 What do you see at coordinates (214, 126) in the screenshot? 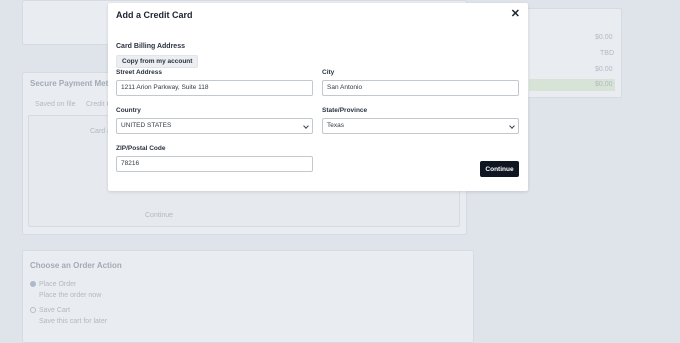
I see `country-select: UNITED STATES` at bounding box center [214, 126].